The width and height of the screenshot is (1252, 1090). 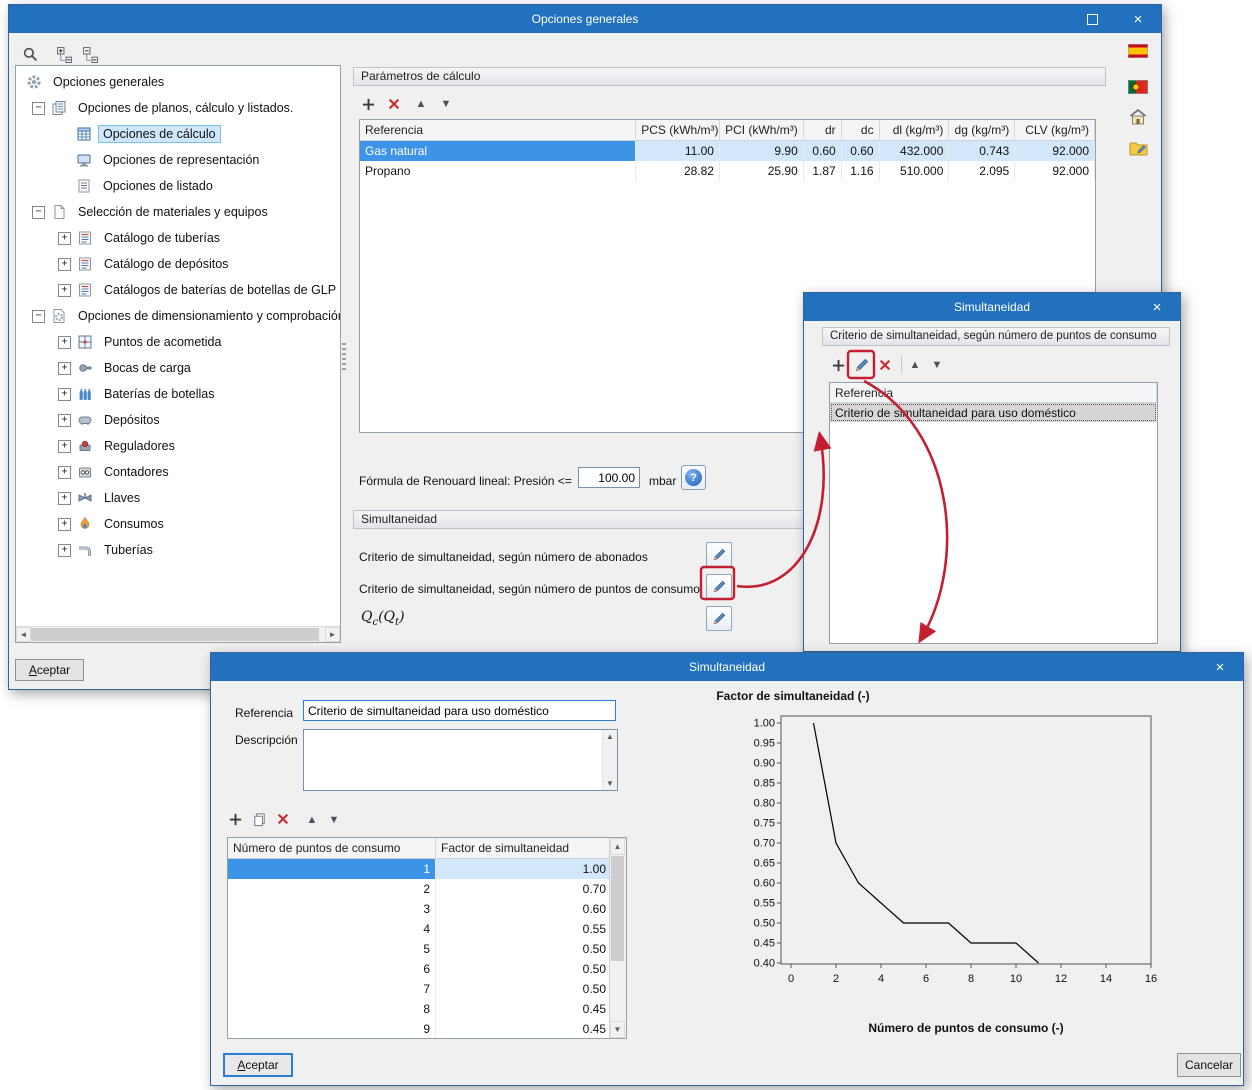 I want to click on tree-item: Opciones de representación, so click(x=178, y=160).